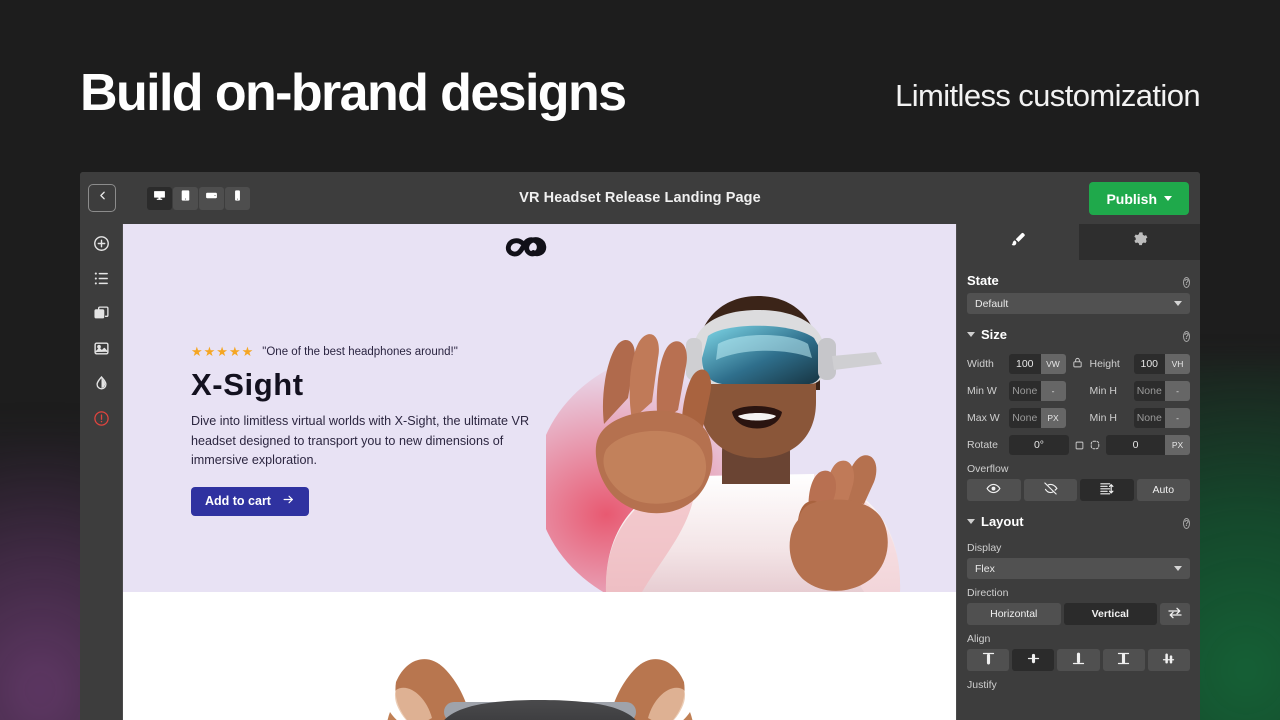 This screenshot has width=1280, height=720. I want to click on overflow-label: Overflow, so click(988, 469).